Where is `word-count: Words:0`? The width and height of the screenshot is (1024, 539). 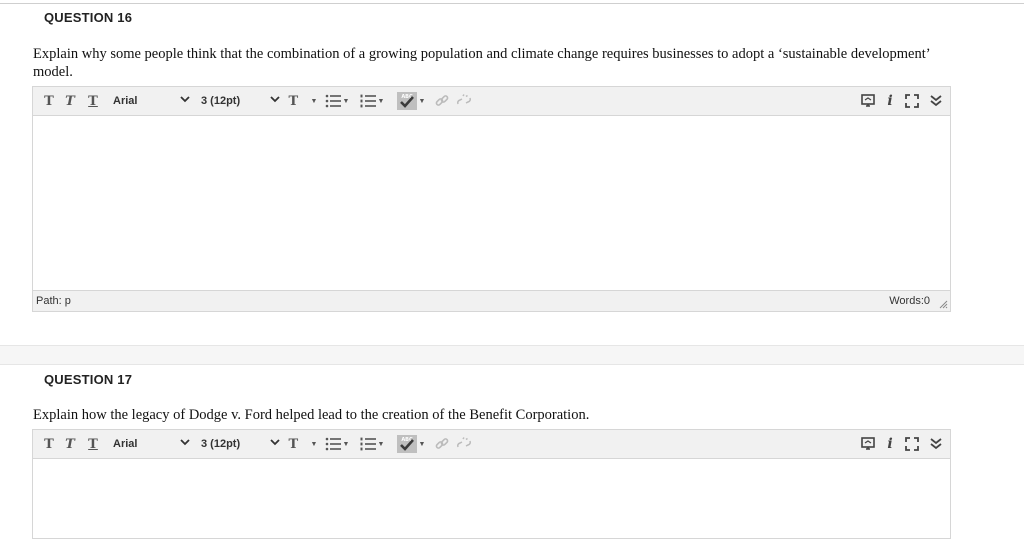
word-count: Words:0 is located at coordinates (909, 301).